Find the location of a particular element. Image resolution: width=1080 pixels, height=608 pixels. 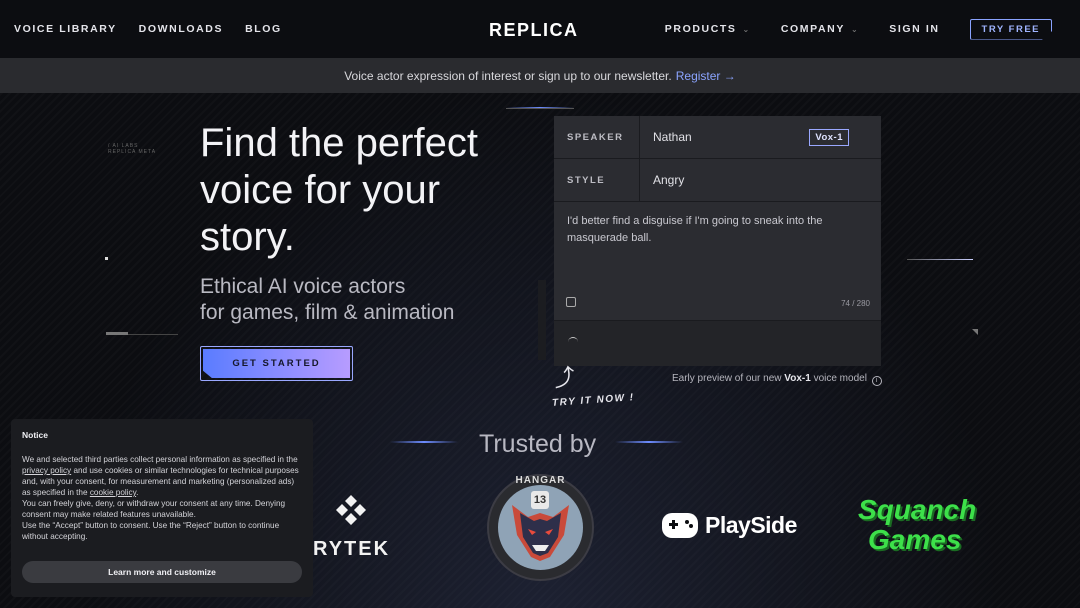

nav-right: PRODUCTS ⌄ COMPANY ⌄ SIGN IN TRY FREE is located at coordinates (858, 29).